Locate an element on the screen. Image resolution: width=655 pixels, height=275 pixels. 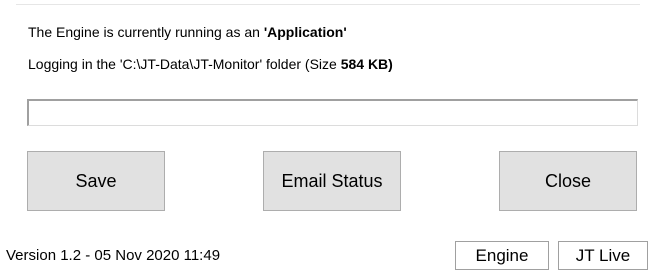
engine-mode-value: 'Application' is located at coordinates (305, 32).